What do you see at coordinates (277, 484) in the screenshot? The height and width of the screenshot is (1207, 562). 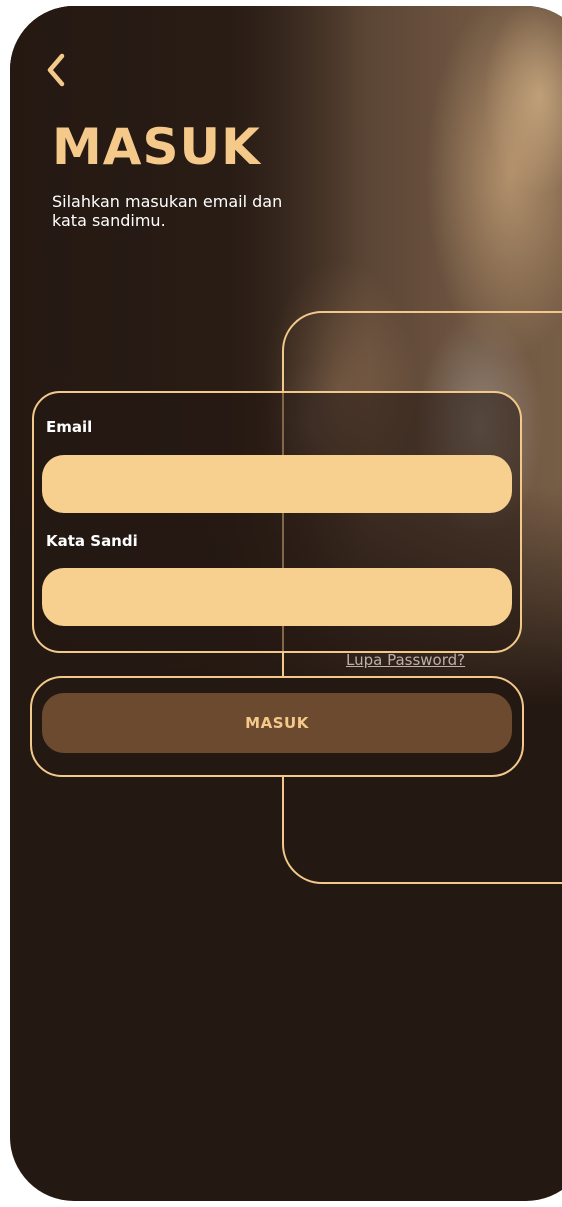 I see `email-field` at bounding box center [277, 484].